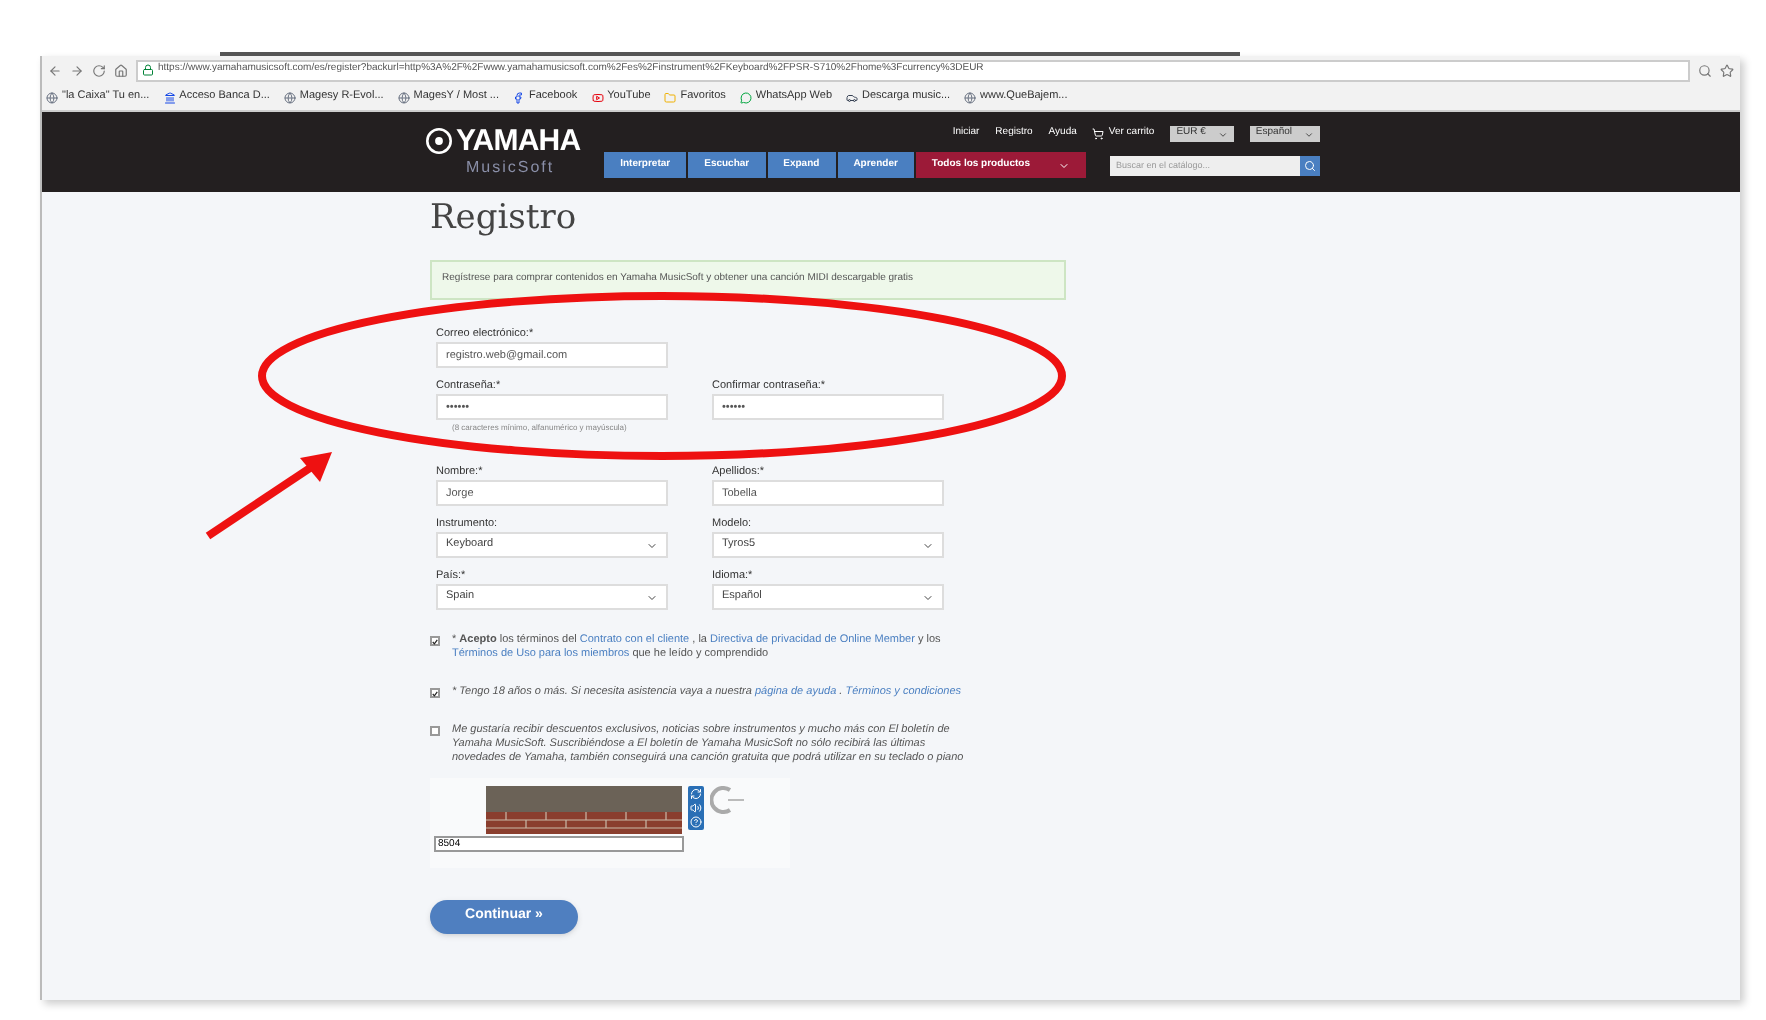 This screenshot has width=1766, height=1020. I want to click on brand-logo: YAMAHA, so click(518, 140).